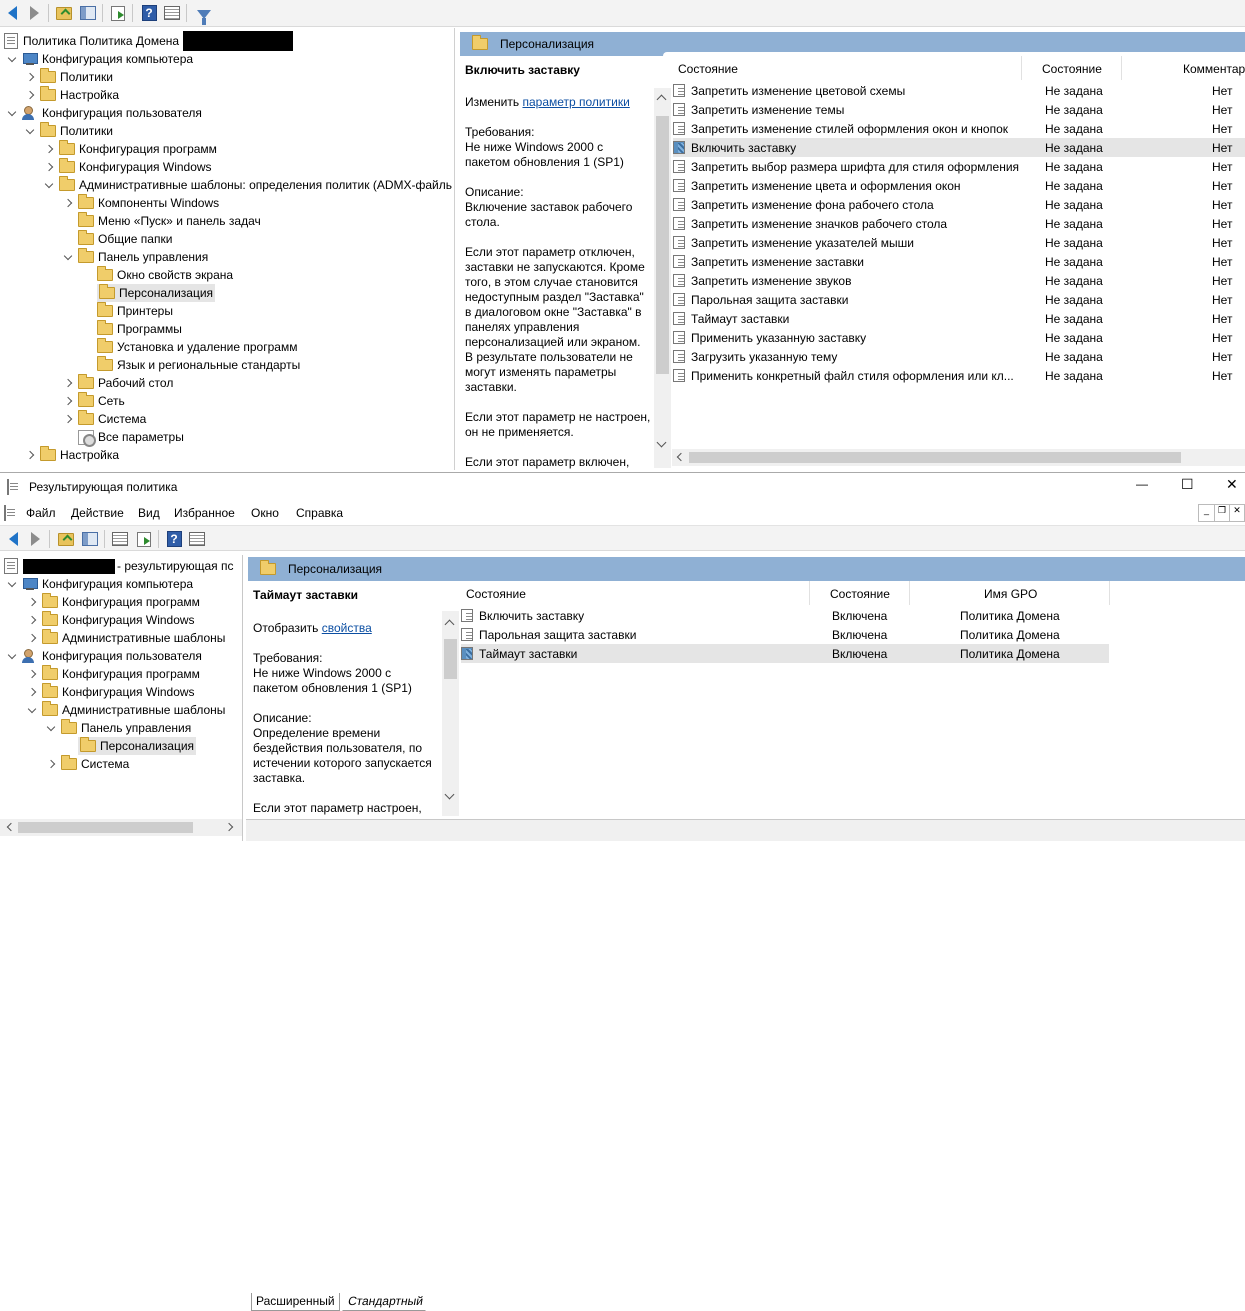 This screenshot has height=1311, width=1245. Describe the element at coordinates (708, 69) in the screenshot. I see `column-header-name: Состояние` at that location.